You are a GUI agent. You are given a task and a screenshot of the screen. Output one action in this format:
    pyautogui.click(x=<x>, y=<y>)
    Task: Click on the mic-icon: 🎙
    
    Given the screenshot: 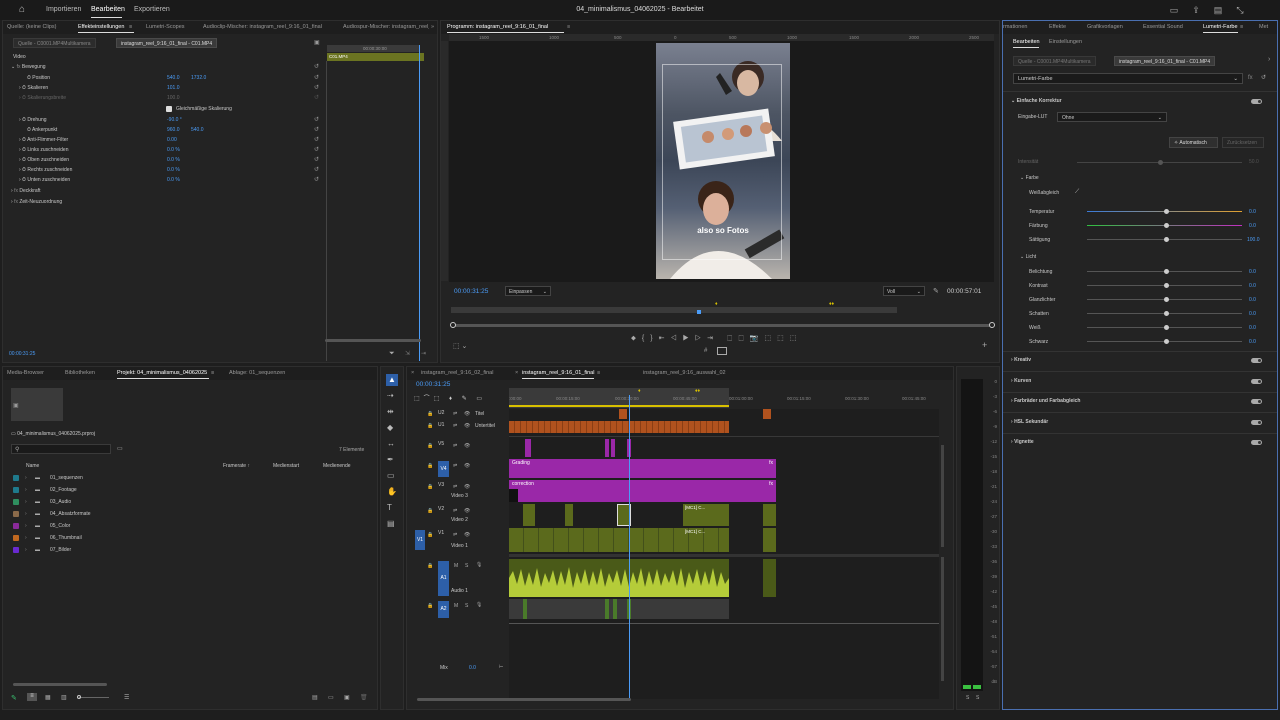 What is the action you would take?
    pyautogui.click(x=479, y=565)
    